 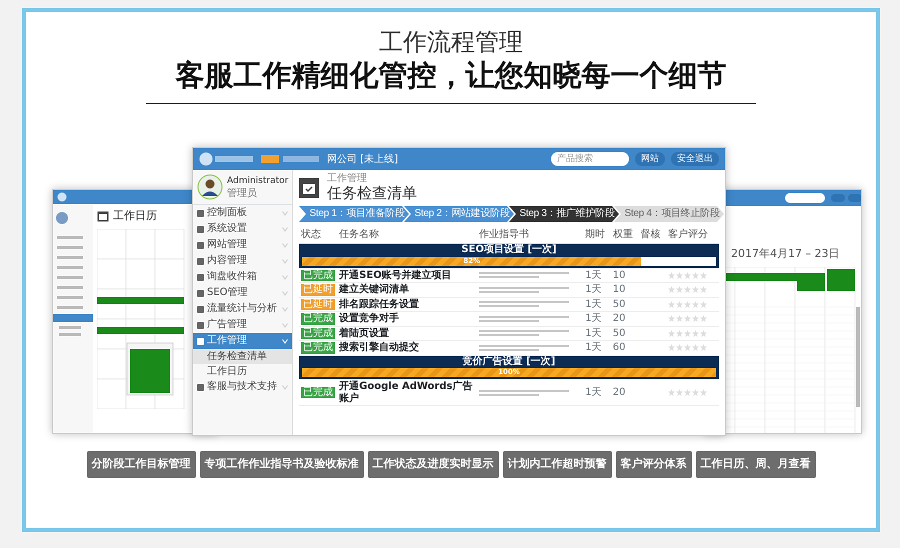 What do you see at coordinates (459, 214) in the screenshot?
I see `step-indicator: Step 2：网站建设阶段` at bounding box center [459, 214].